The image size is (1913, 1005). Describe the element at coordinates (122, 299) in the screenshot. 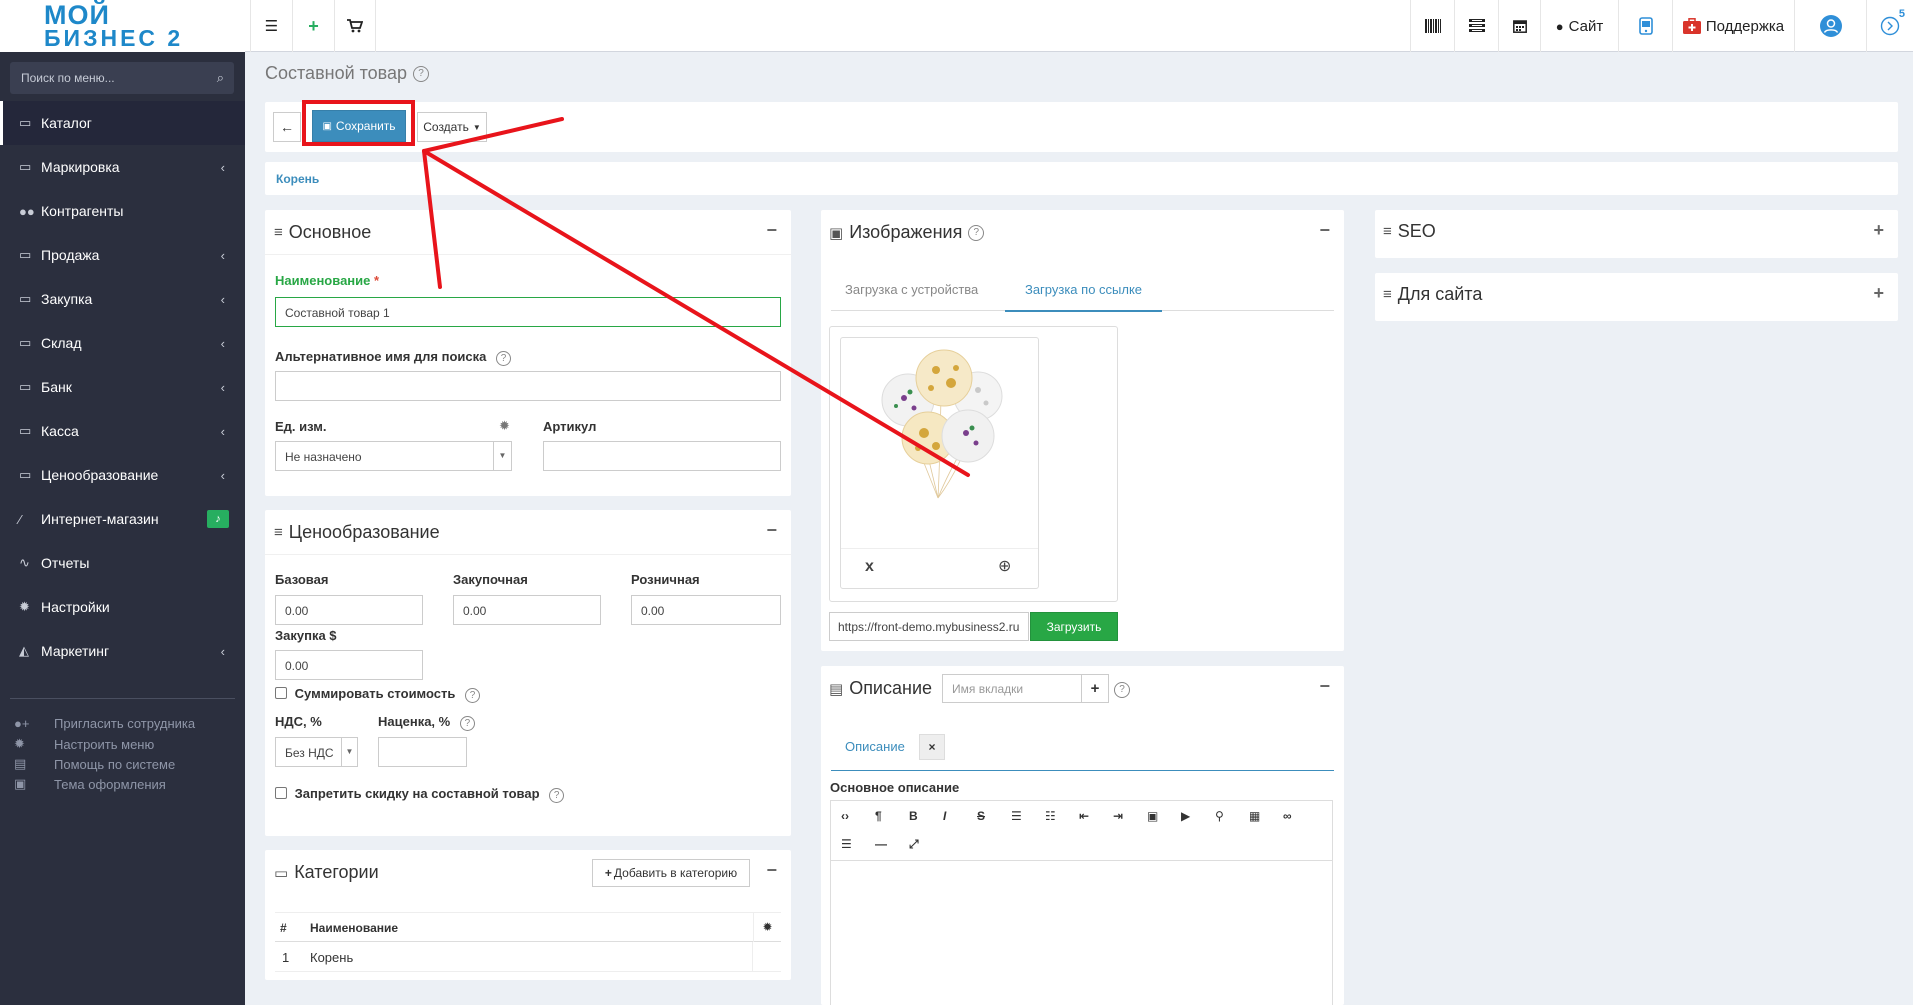

I see `sidebar-item-purchases: ▭ Закупка ‹` at that location.